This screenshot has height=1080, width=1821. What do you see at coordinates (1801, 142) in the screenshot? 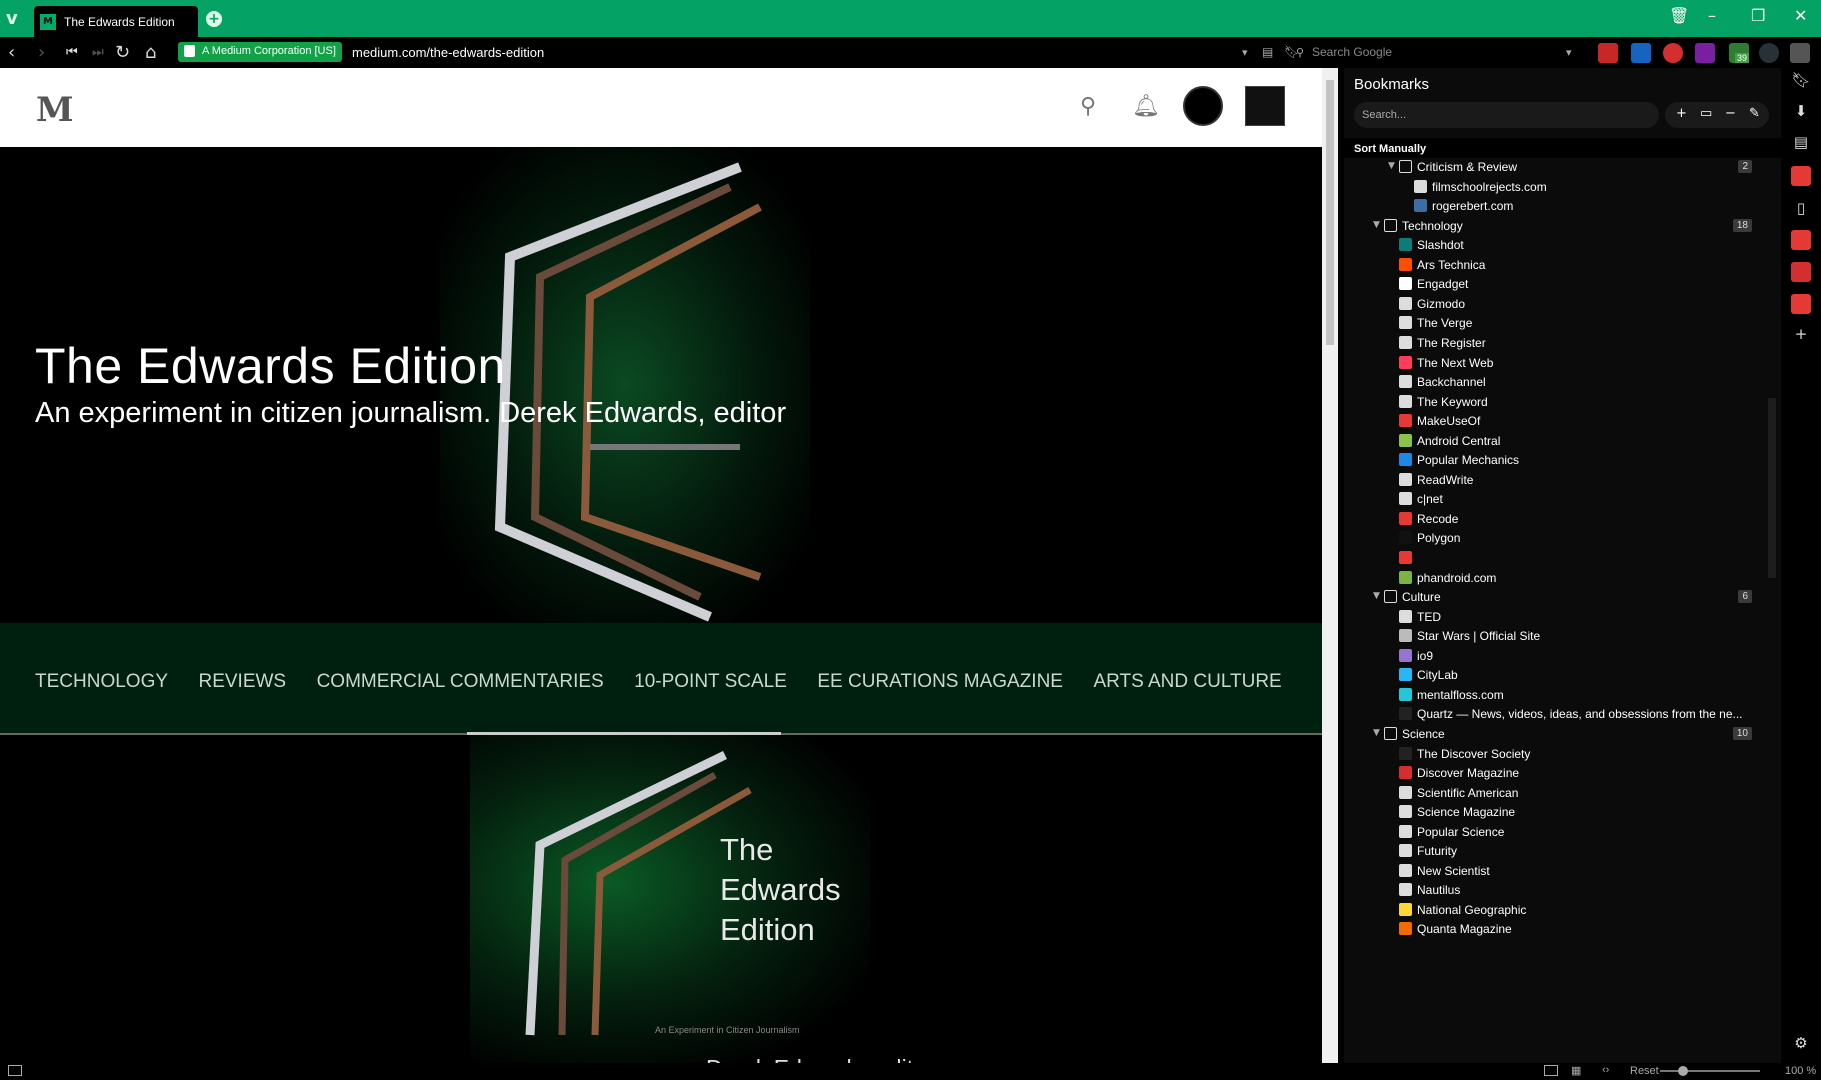
I see `notes-icon: ▤` at bounding box center [1801, 142].